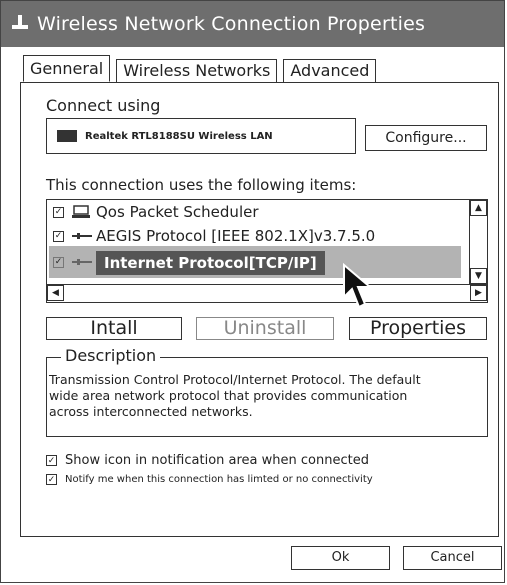 This screenshot has width=507, height=585. What do you see at coordinates (103, 105) in the screenshot?
I see `connect-using-label: Connect using` at bounding box center [103, 105].